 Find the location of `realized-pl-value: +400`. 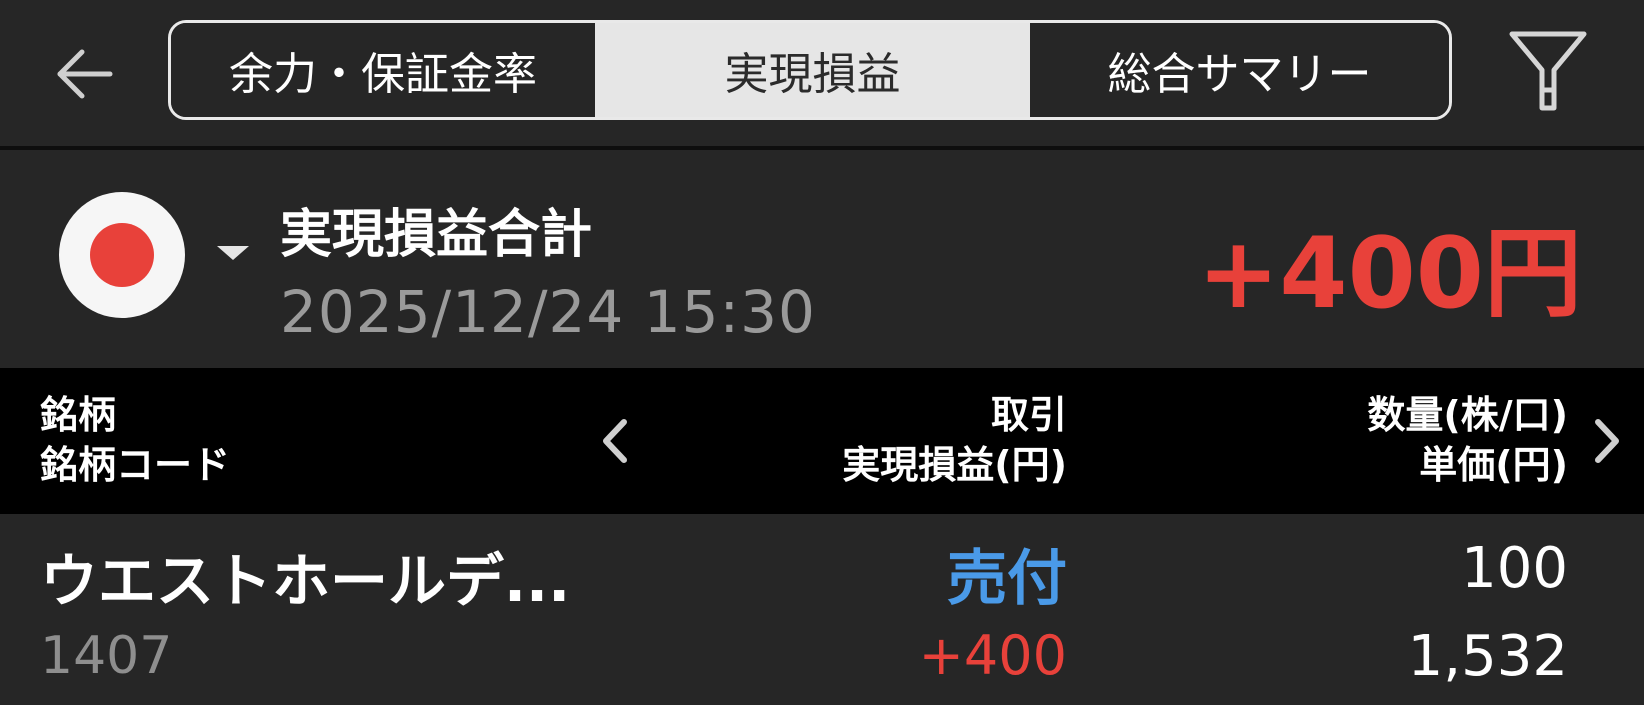

realized-pl-value: +400 is located at coordinates (992, 655).